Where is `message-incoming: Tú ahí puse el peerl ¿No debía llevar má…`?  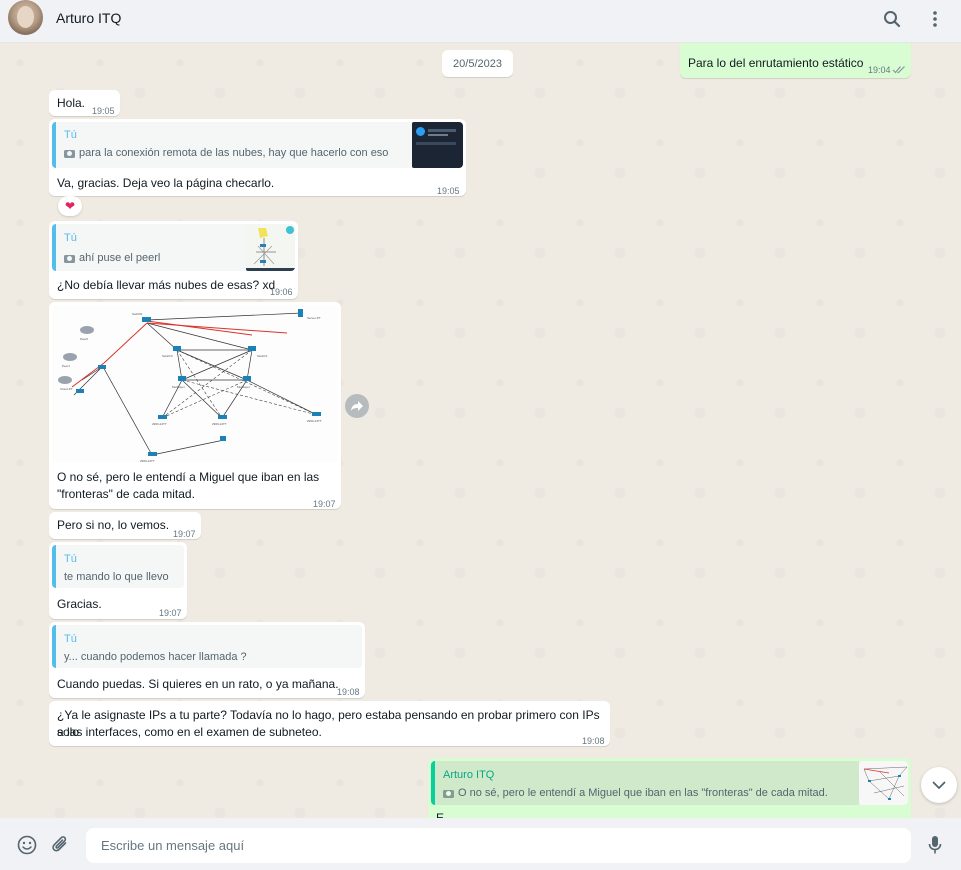 message-incoming: Tú ahí puse el peerl ¿No debía llevar má… is located at coordinates (173, 260).